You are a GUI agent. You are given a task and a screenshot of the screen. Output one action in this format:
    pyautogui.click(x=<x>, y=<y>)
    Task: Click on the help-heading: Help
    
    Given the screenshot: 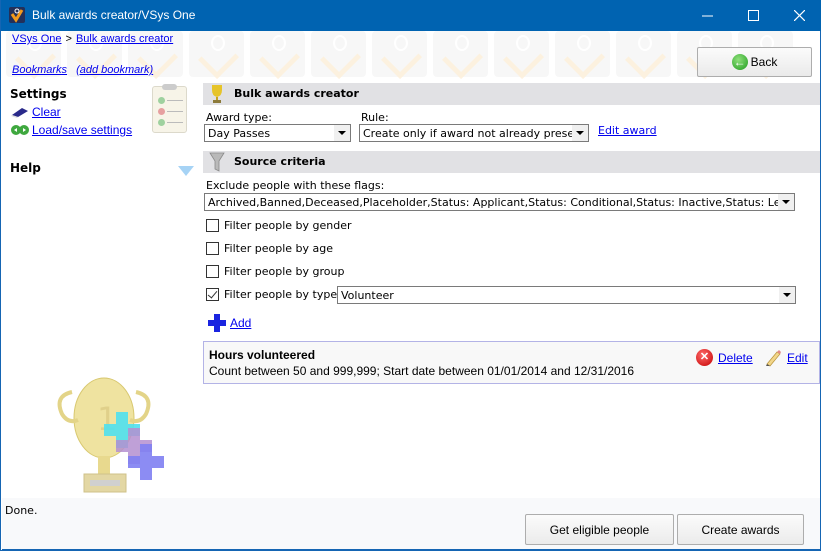 What is the action you would take?
    pyautogui.click(x=25, y=168)
    